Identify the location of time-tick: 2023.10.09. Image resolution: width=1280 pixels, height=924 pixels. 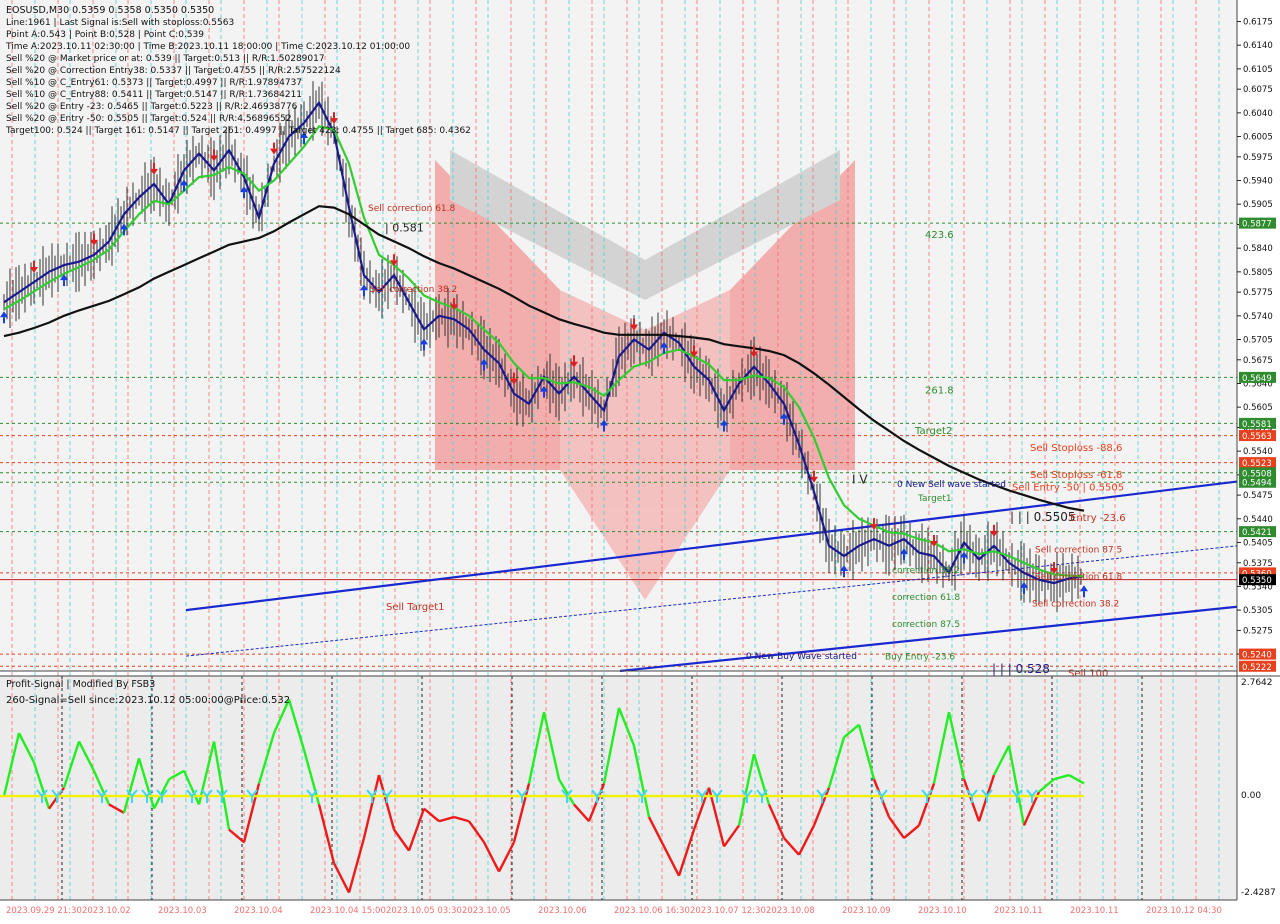
(866, 911).